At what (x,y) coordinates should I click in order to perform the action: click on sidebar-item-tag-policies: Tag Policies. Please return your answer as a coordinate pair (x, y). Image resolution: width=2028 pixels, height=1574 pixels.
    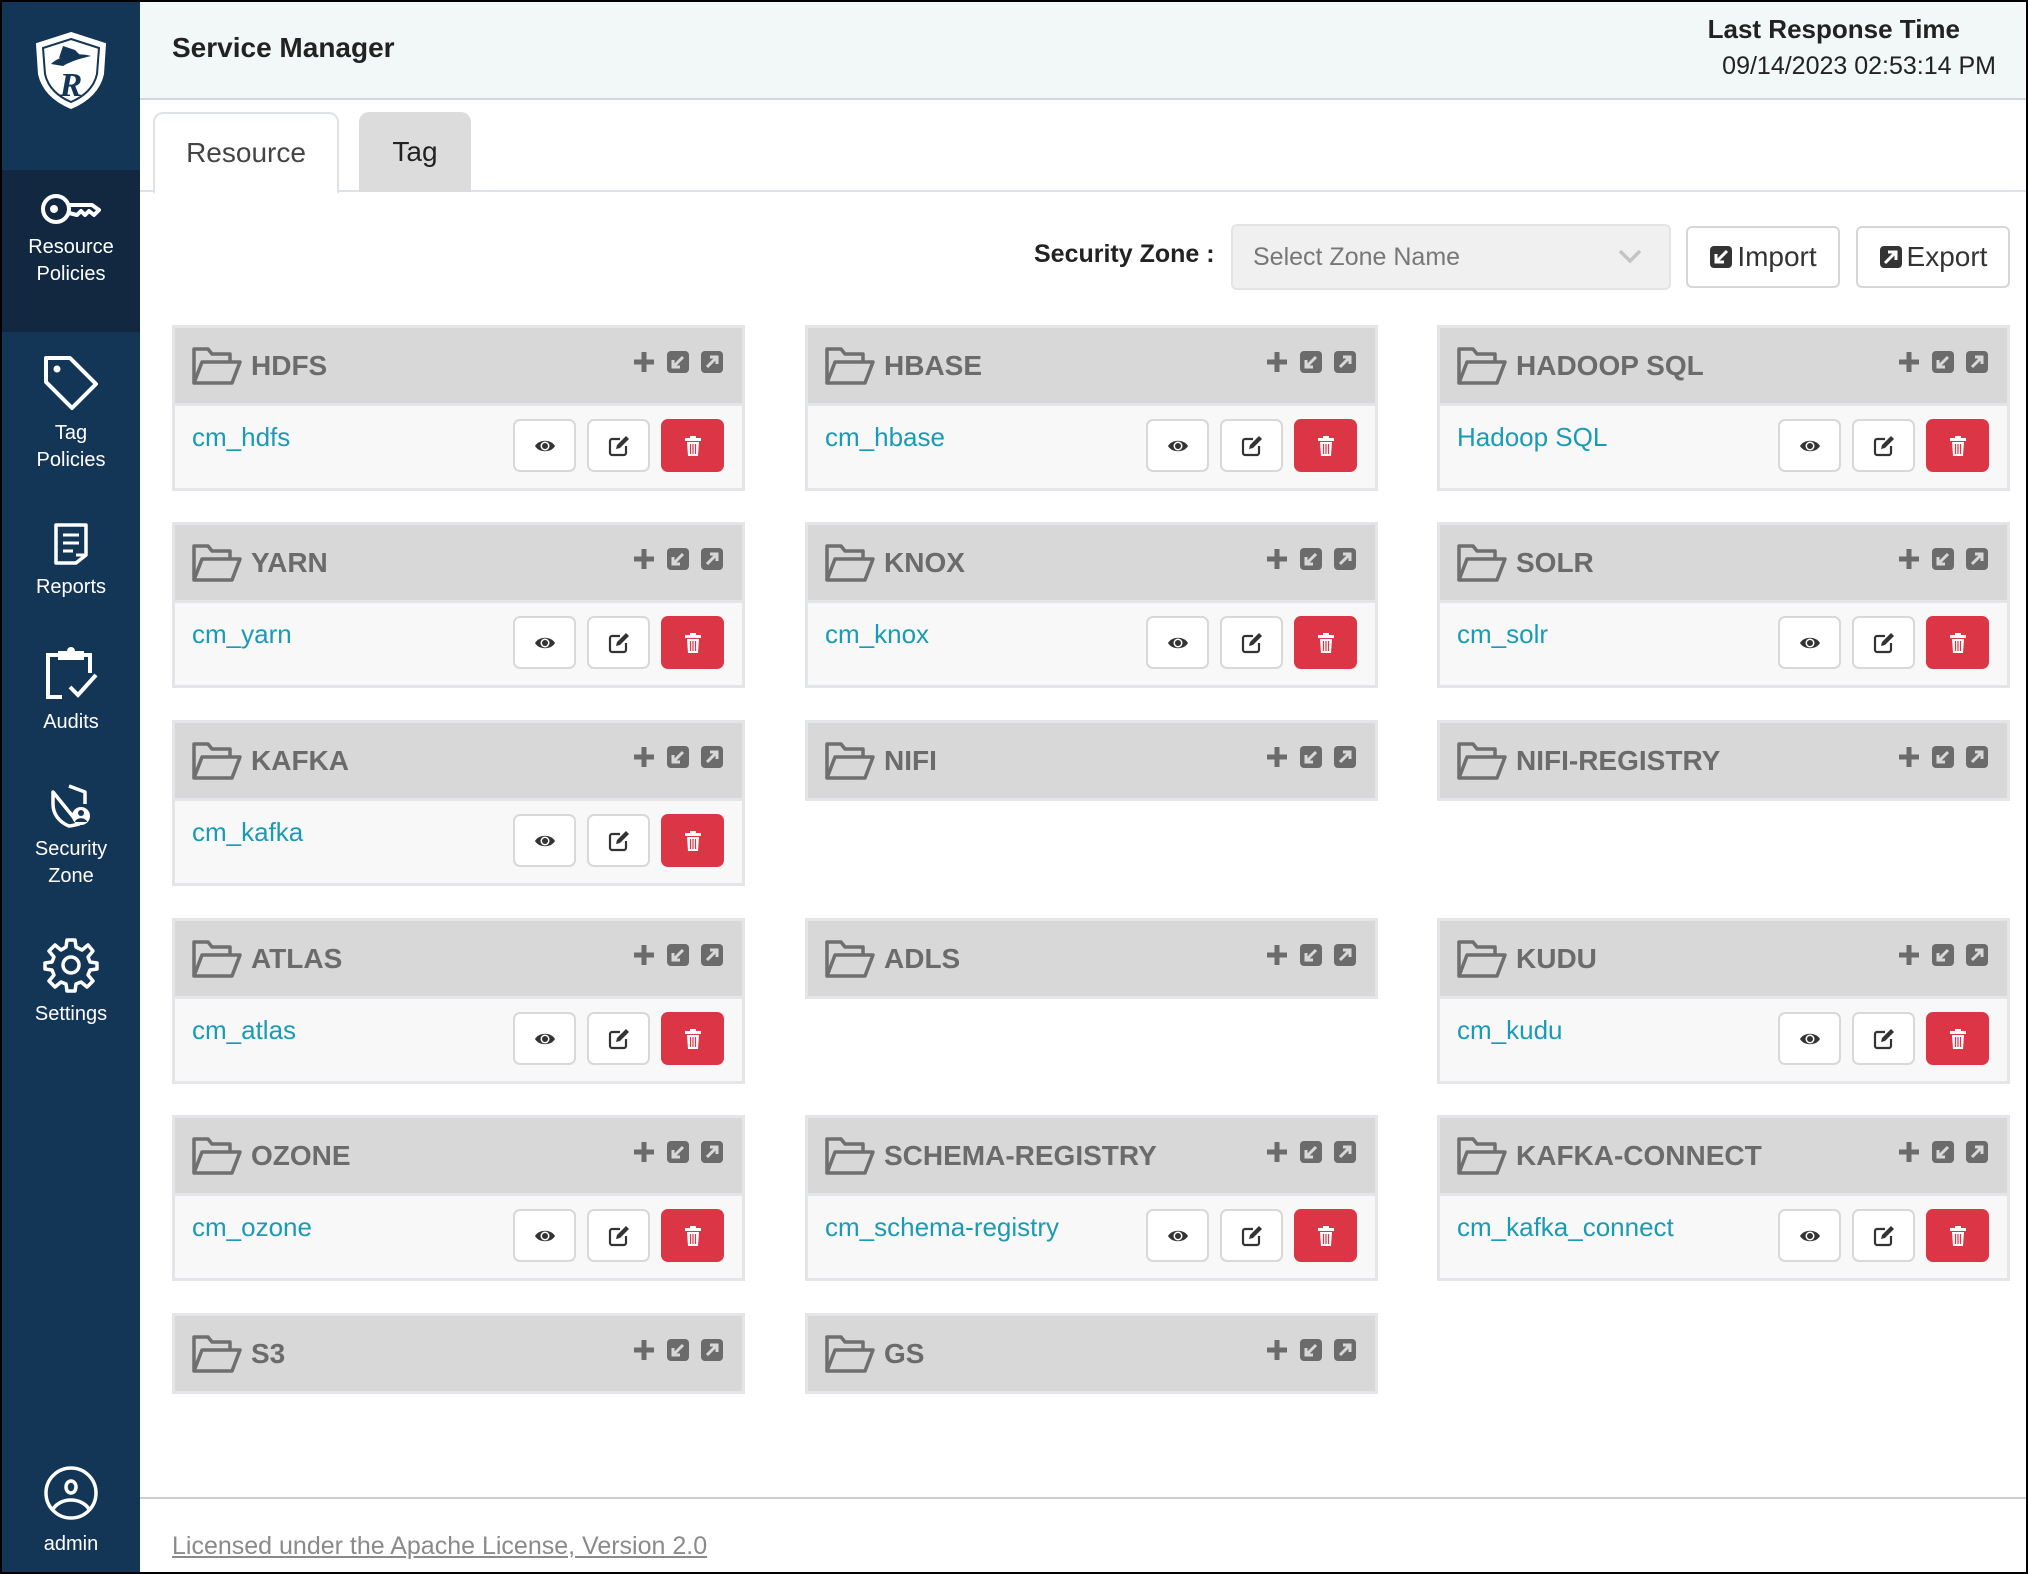
    Looking at the image, I should click on (71, 414).